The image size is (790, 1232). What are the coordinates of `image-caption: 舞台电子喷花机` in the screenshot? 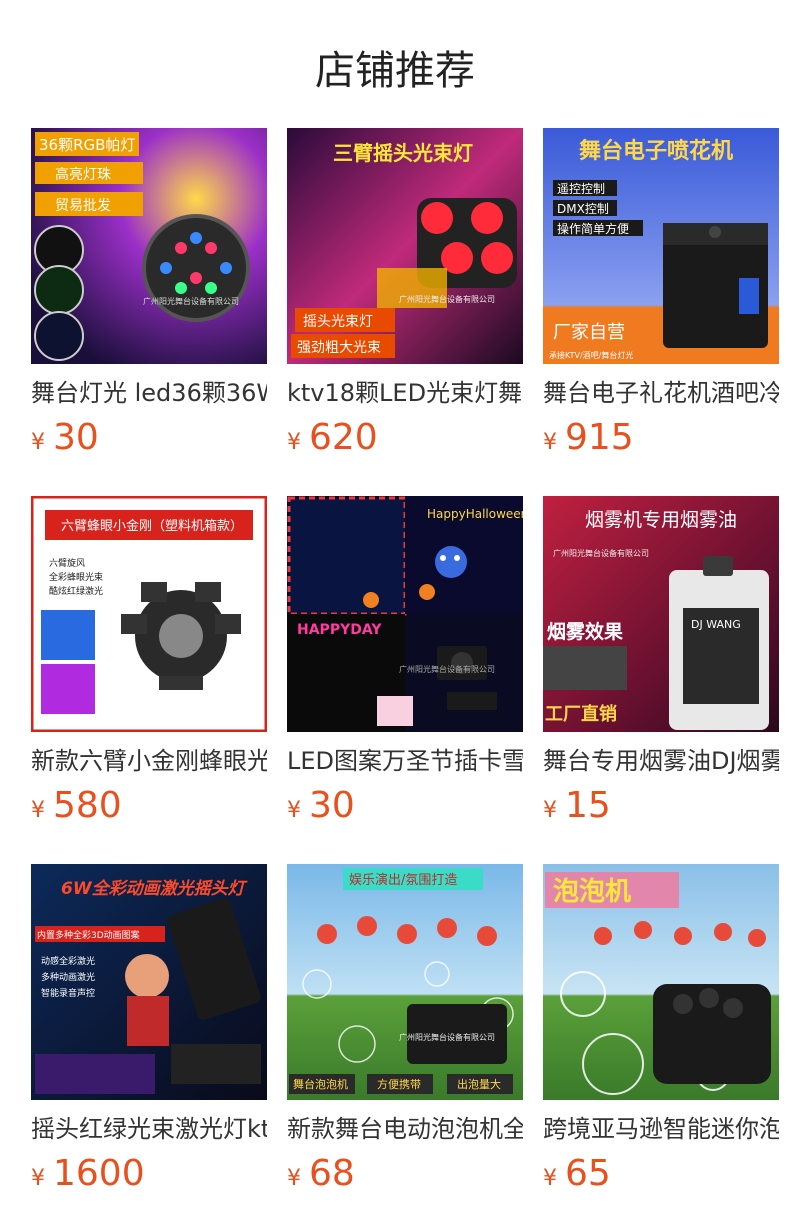 It's located at (656, 151).